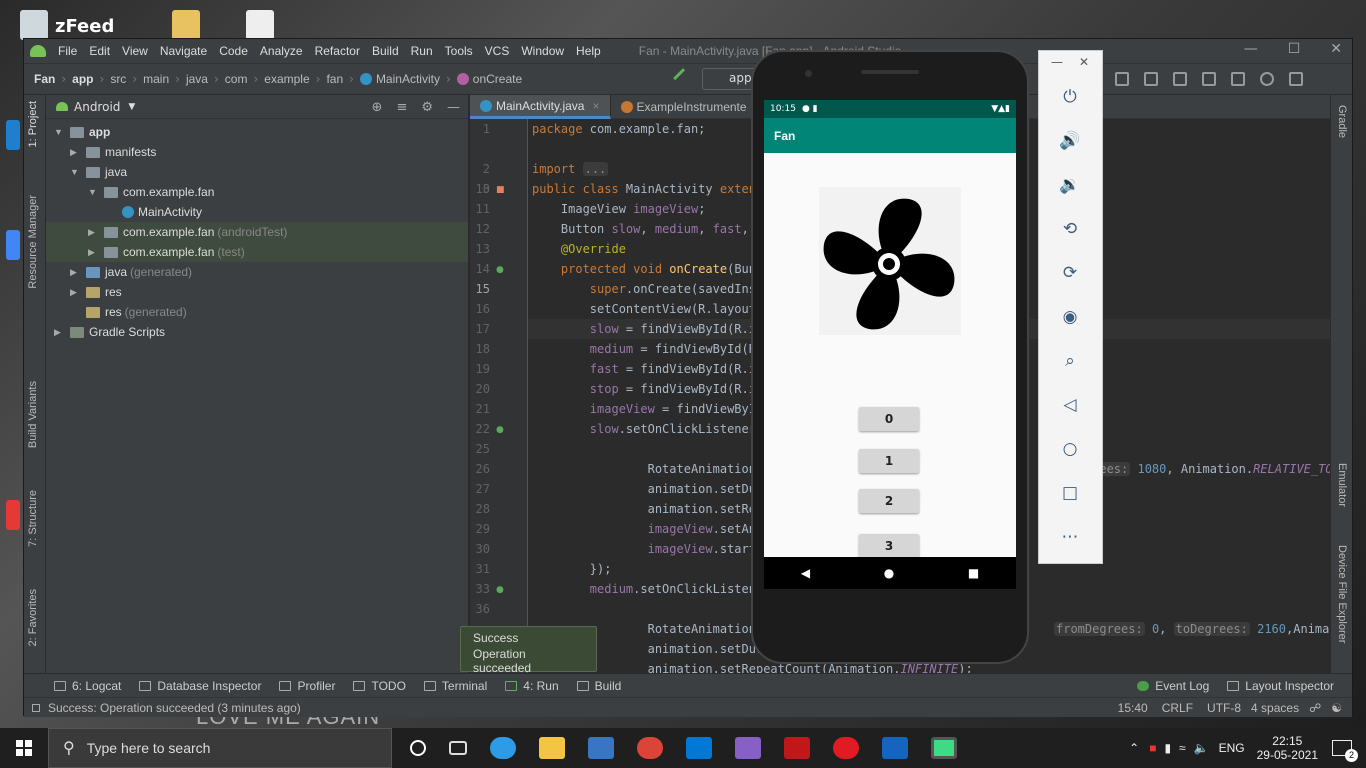 The width and height of the screenshot is (1366, 768). I want to click on tool-tab-device-file-explorer: Device File Explorer, so click(1342, 594).